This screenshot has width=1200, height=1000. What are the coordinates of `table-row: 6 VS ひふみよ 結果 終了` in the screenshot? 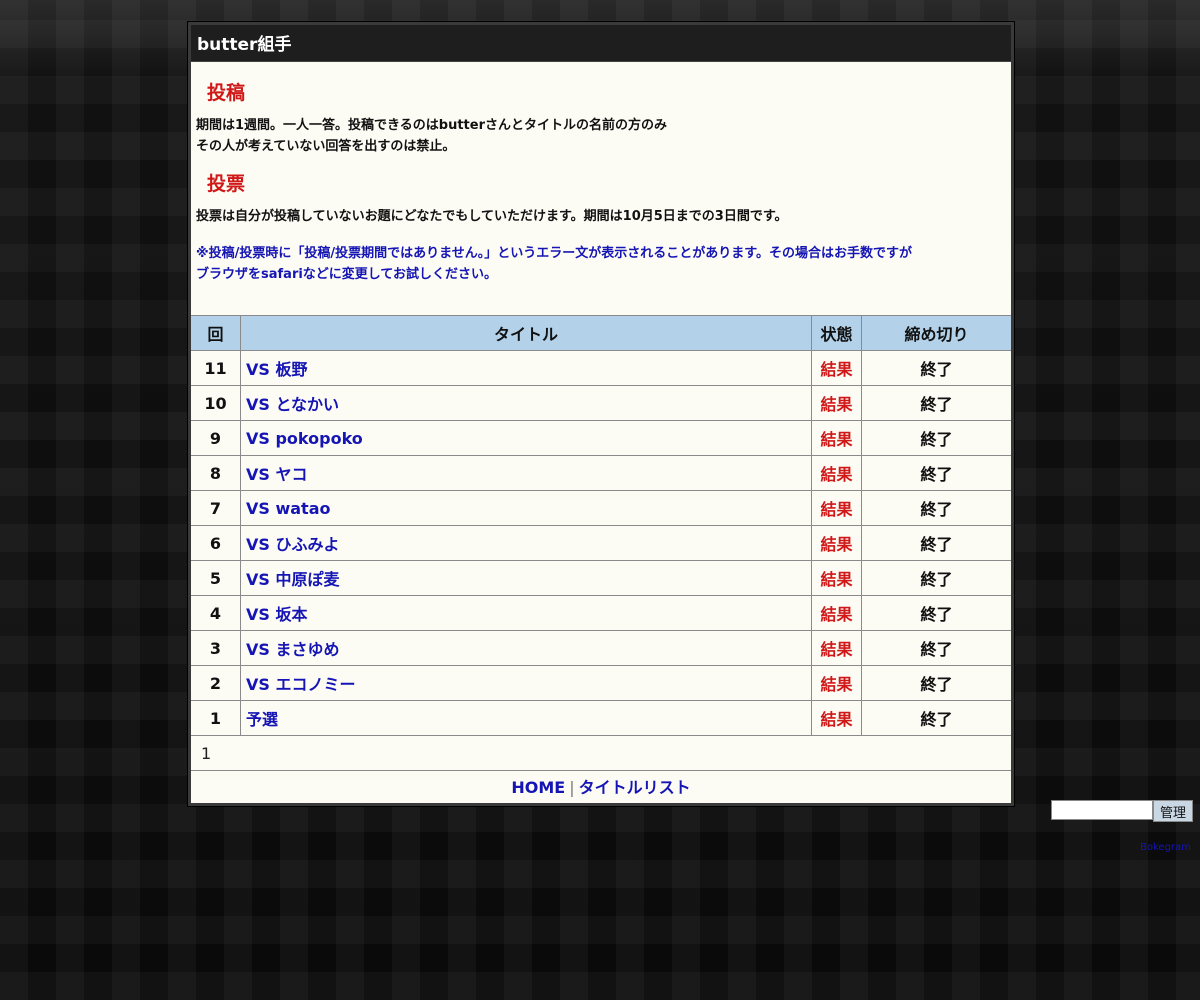 It's located at (601, 543).